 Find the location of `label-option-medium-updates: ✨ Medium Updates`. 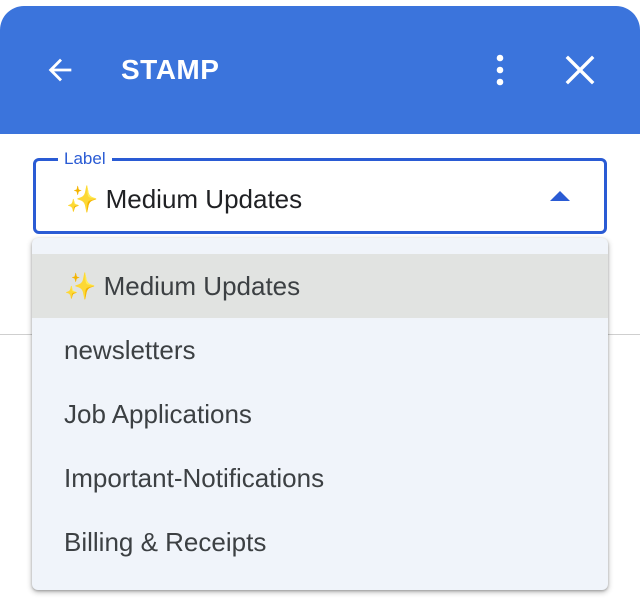

label-option-medium-updates: ✨ Medium Updates is located at coordinates (320, 286).